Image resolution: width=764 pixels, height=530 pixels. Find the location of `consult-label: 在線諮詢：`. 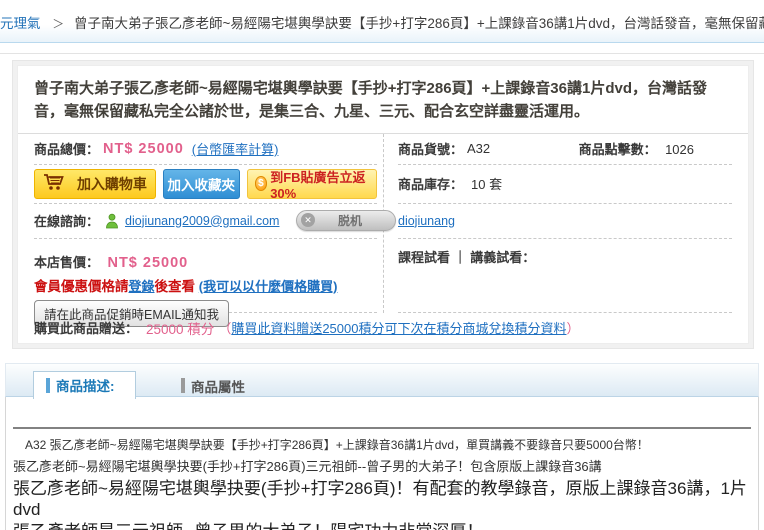

consult-label: 在線諮詢： is located at coordinates (67, 221).